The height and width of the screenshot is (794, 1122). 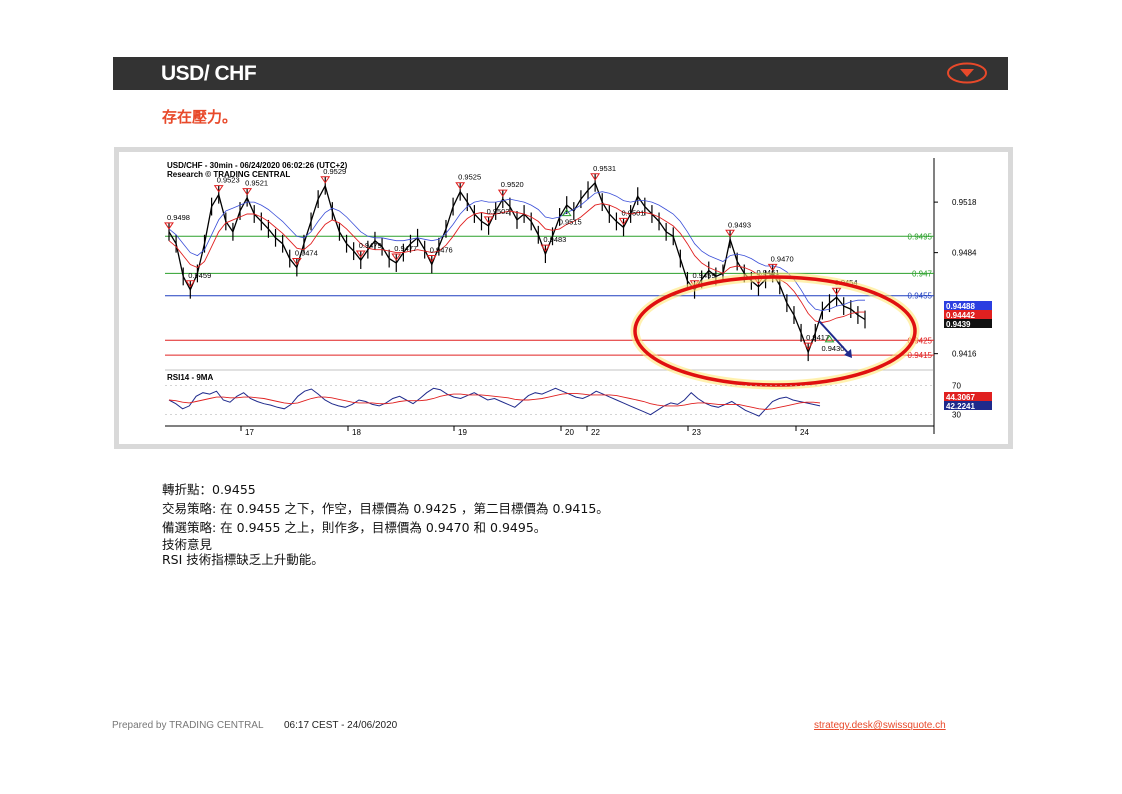 What do you see at coordinates (306, 252) in the screenshot?
I see `price-label: 0.9474` at bounding box center [306, 252].